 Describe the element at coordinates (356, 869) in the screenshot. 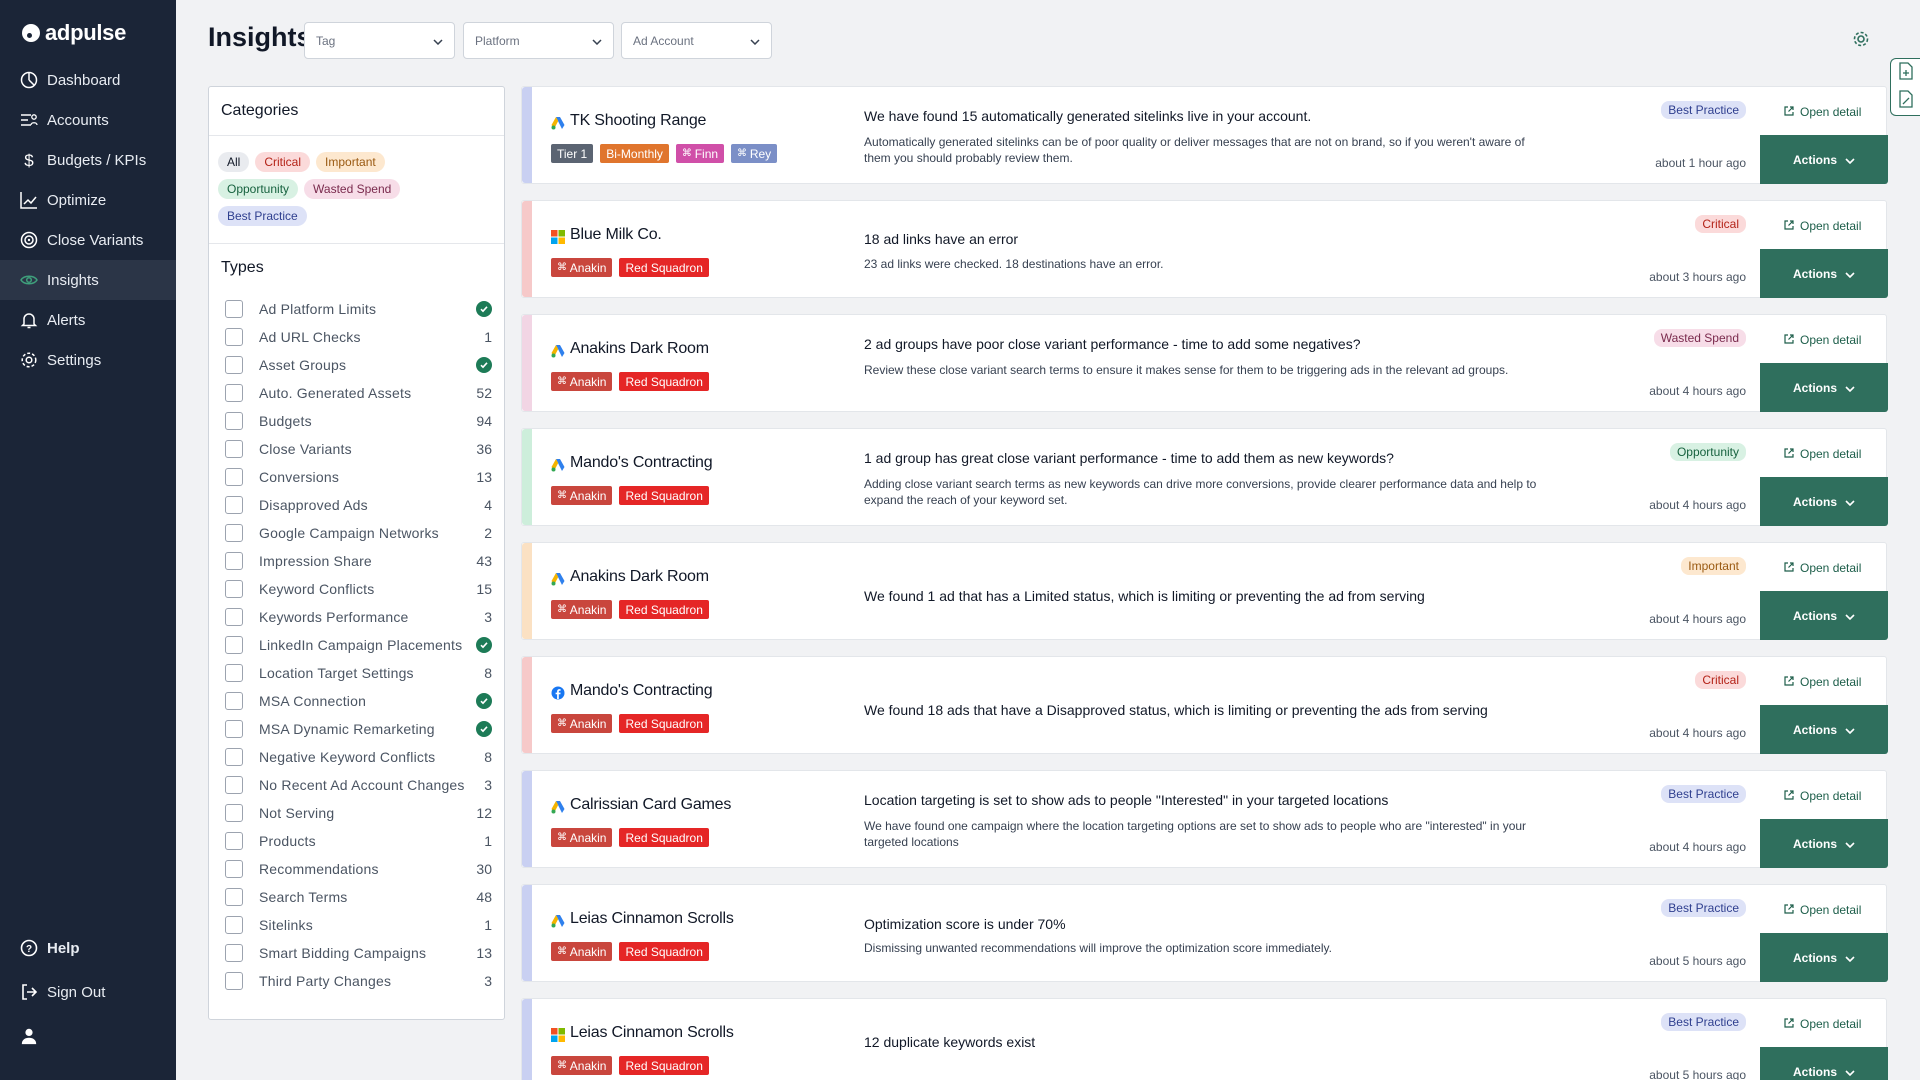

I see `type-filter-row: Recommendations 30` at that location.